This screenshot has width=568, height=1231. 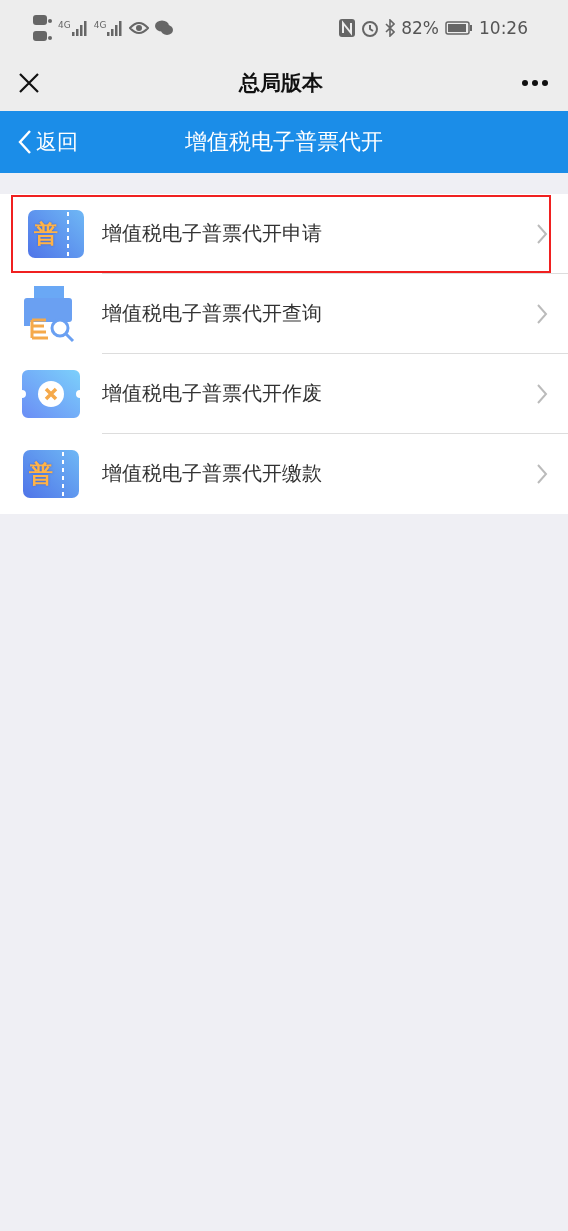 I want to click on battery-icon, so click(x=459, y=27).